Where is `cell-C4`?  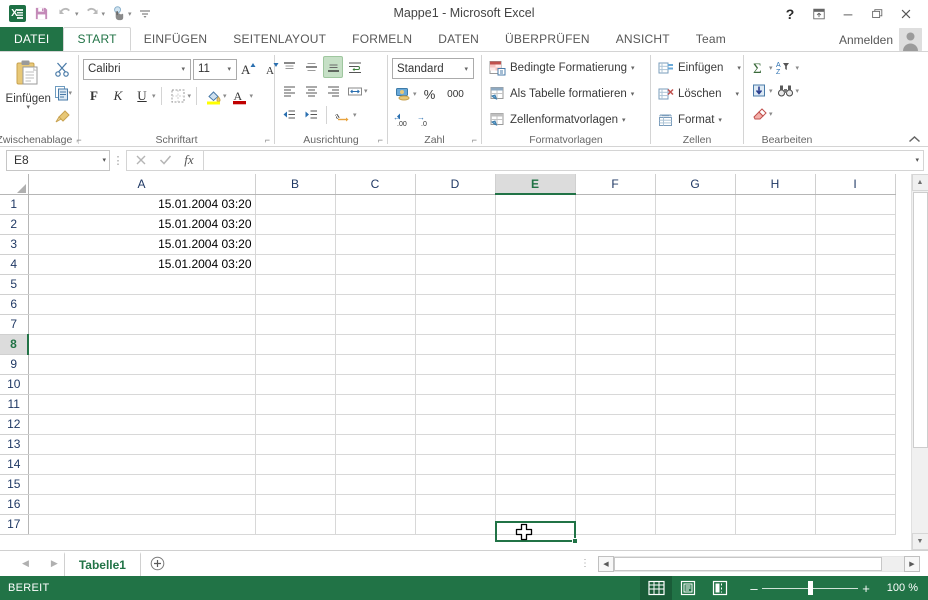 cell-C4 is located at coordinates (375, 264).